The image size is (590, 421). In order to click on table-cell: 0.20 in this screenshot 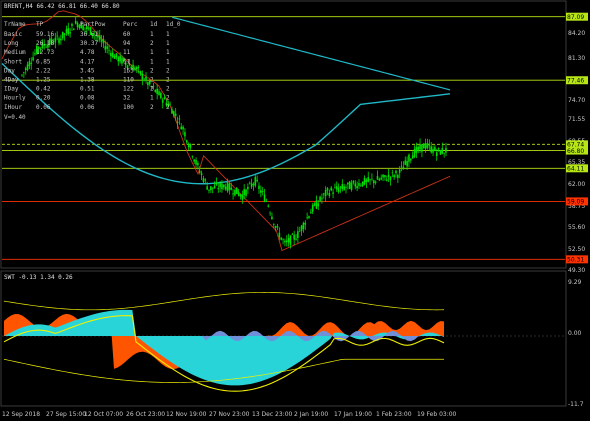, I will do `click(43, 98)`.